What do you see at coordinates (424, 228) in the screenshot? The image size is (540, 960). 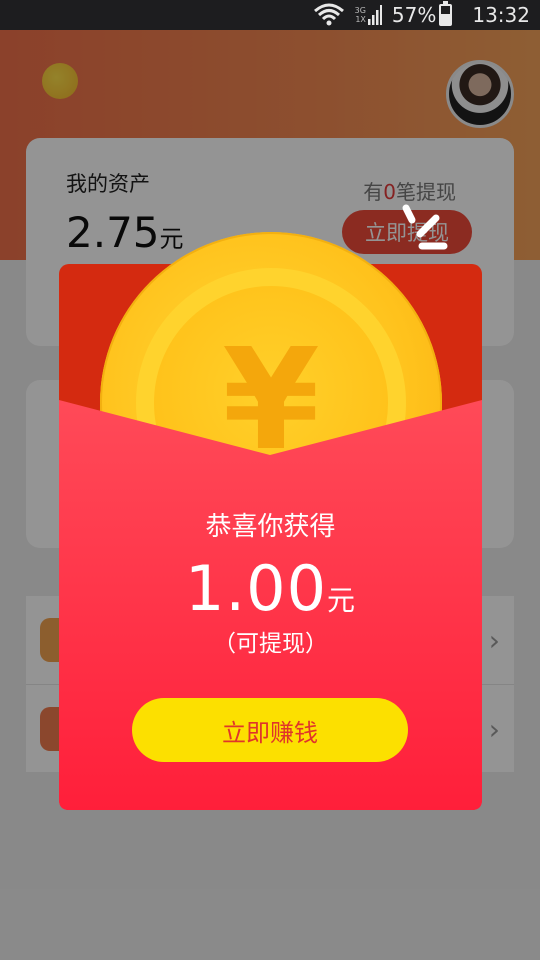 I see `close-icon` at bounding box center [424, 228].